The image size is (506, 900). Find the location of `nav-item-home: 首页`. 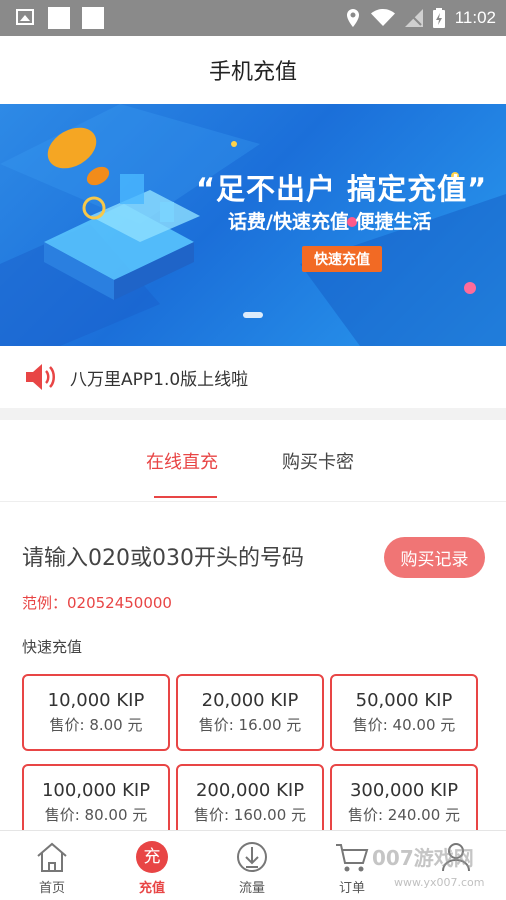

nav-item-home: 首页 is located at coordinates (52, 865).